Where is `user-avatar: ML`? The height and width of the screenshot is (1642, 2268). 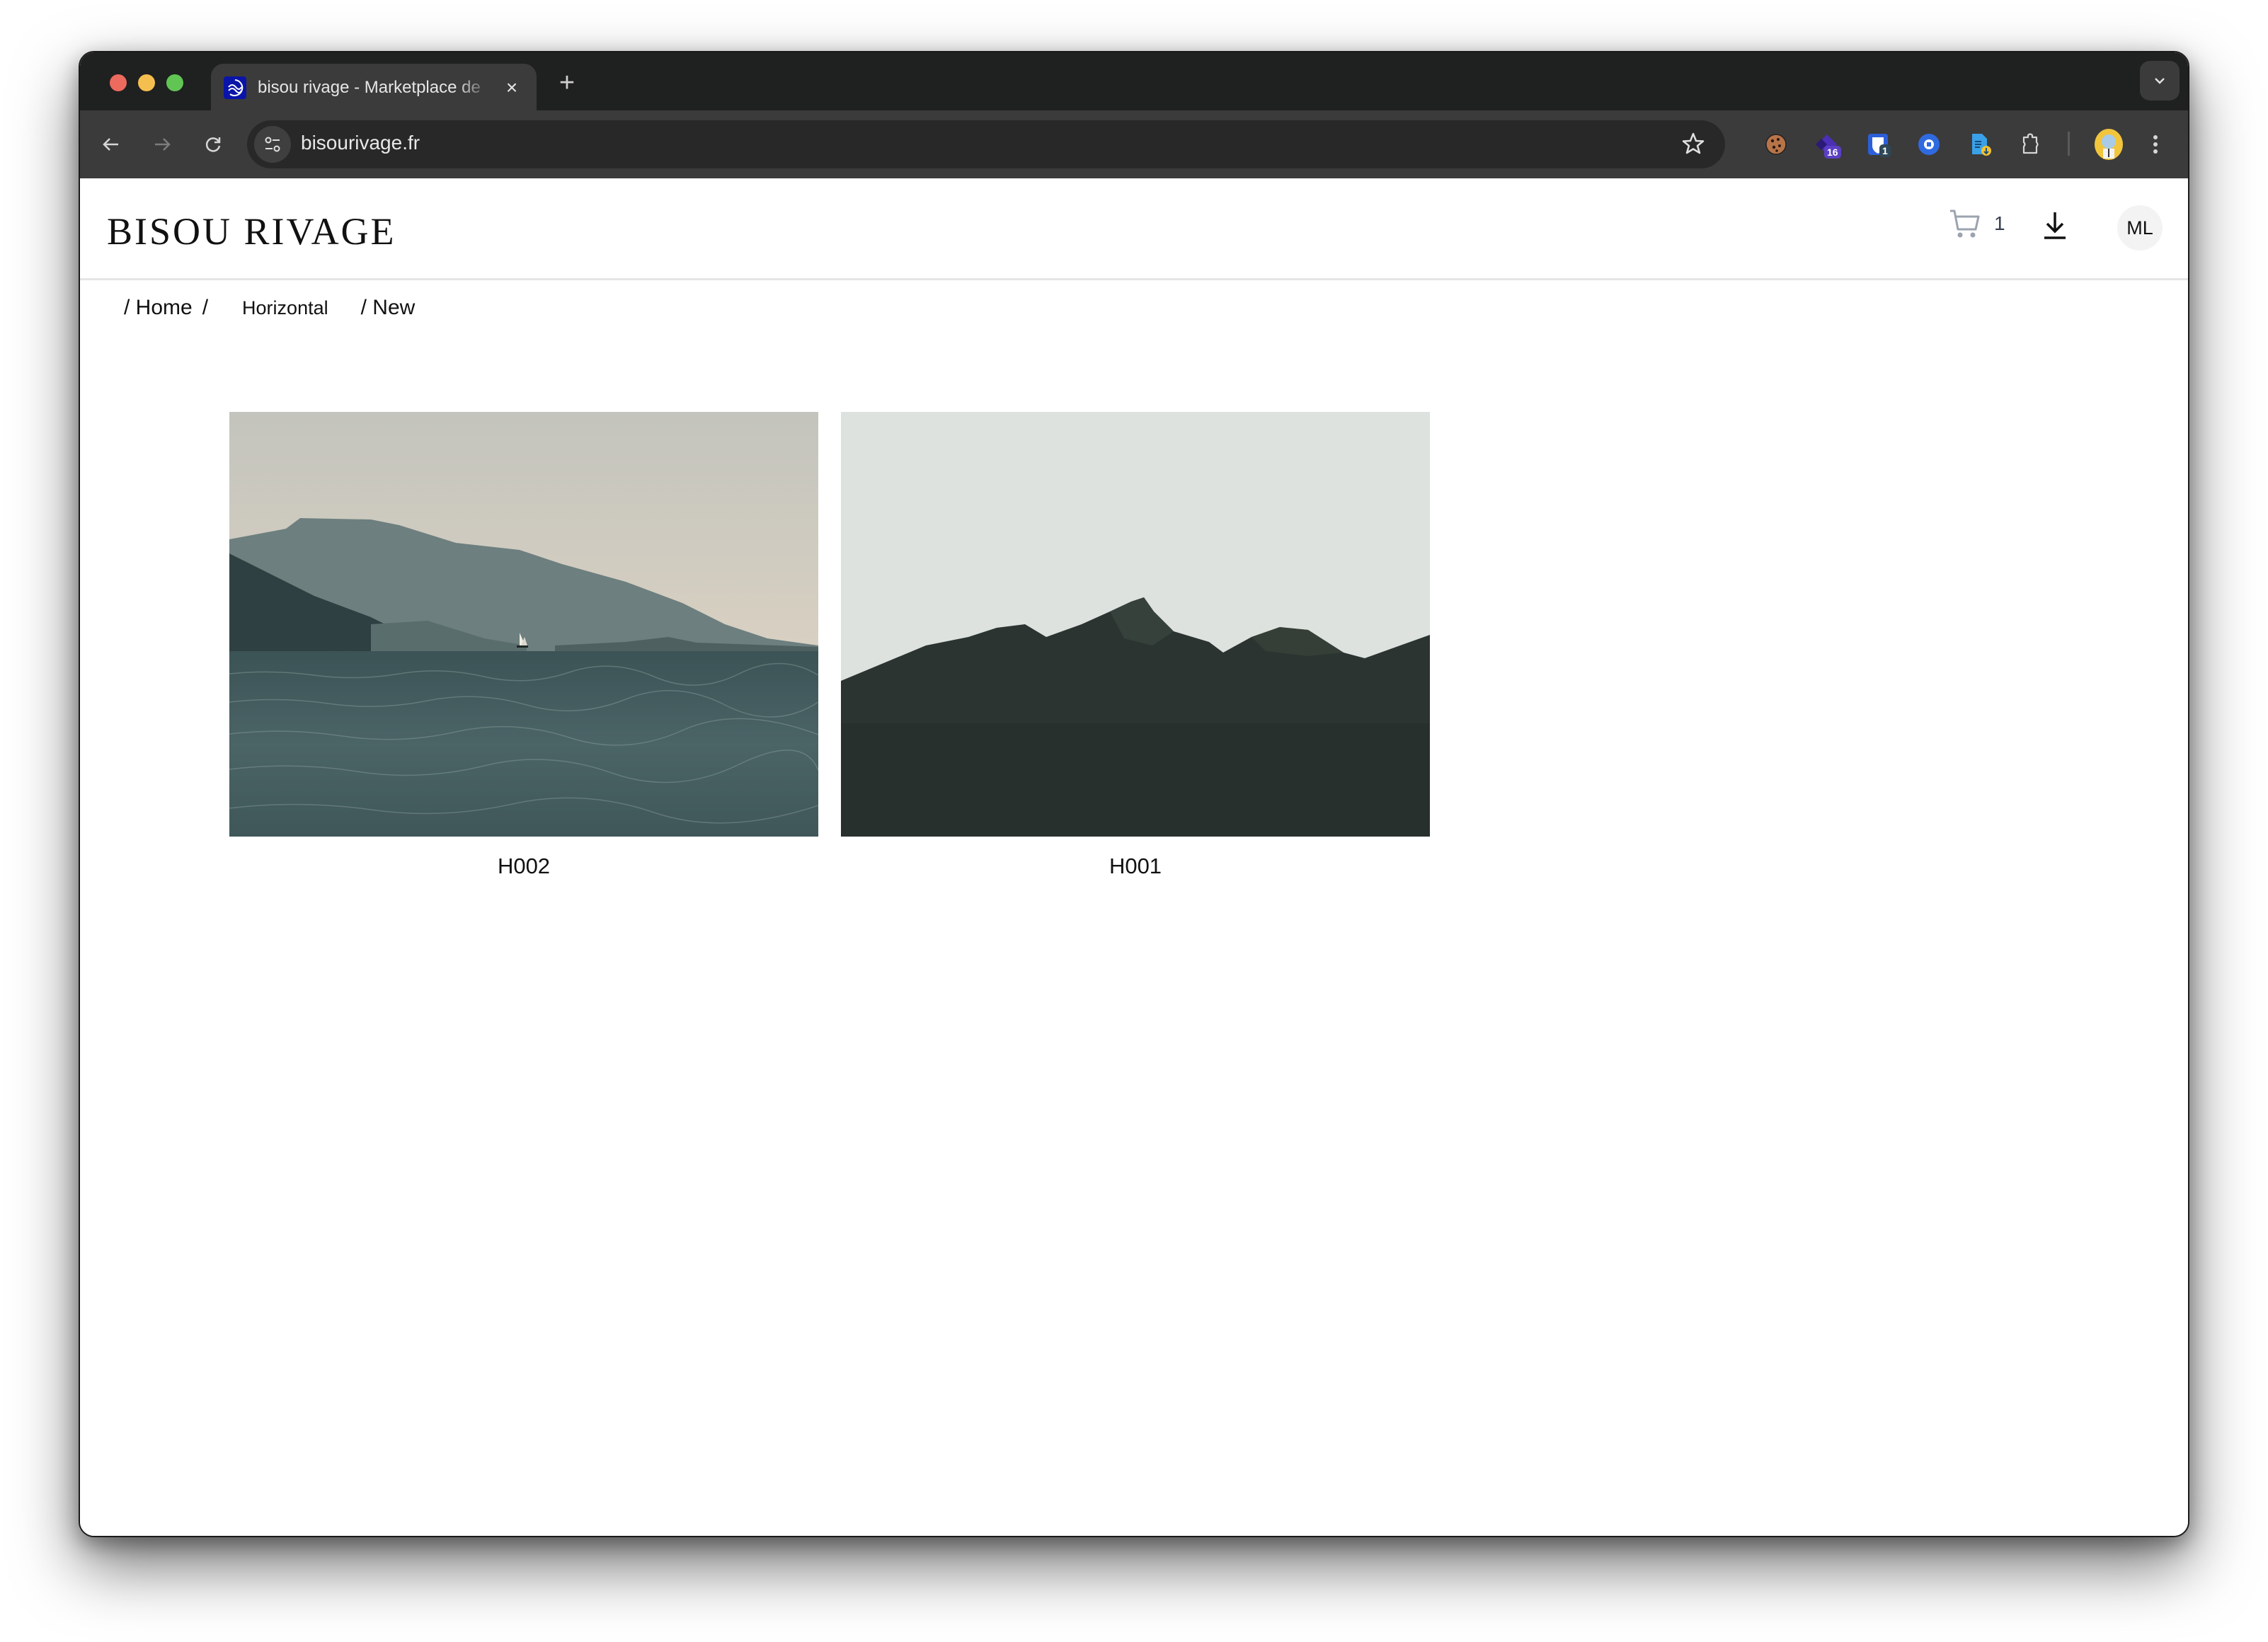 user-avatar: ML is located at coordinates (2140, 228).